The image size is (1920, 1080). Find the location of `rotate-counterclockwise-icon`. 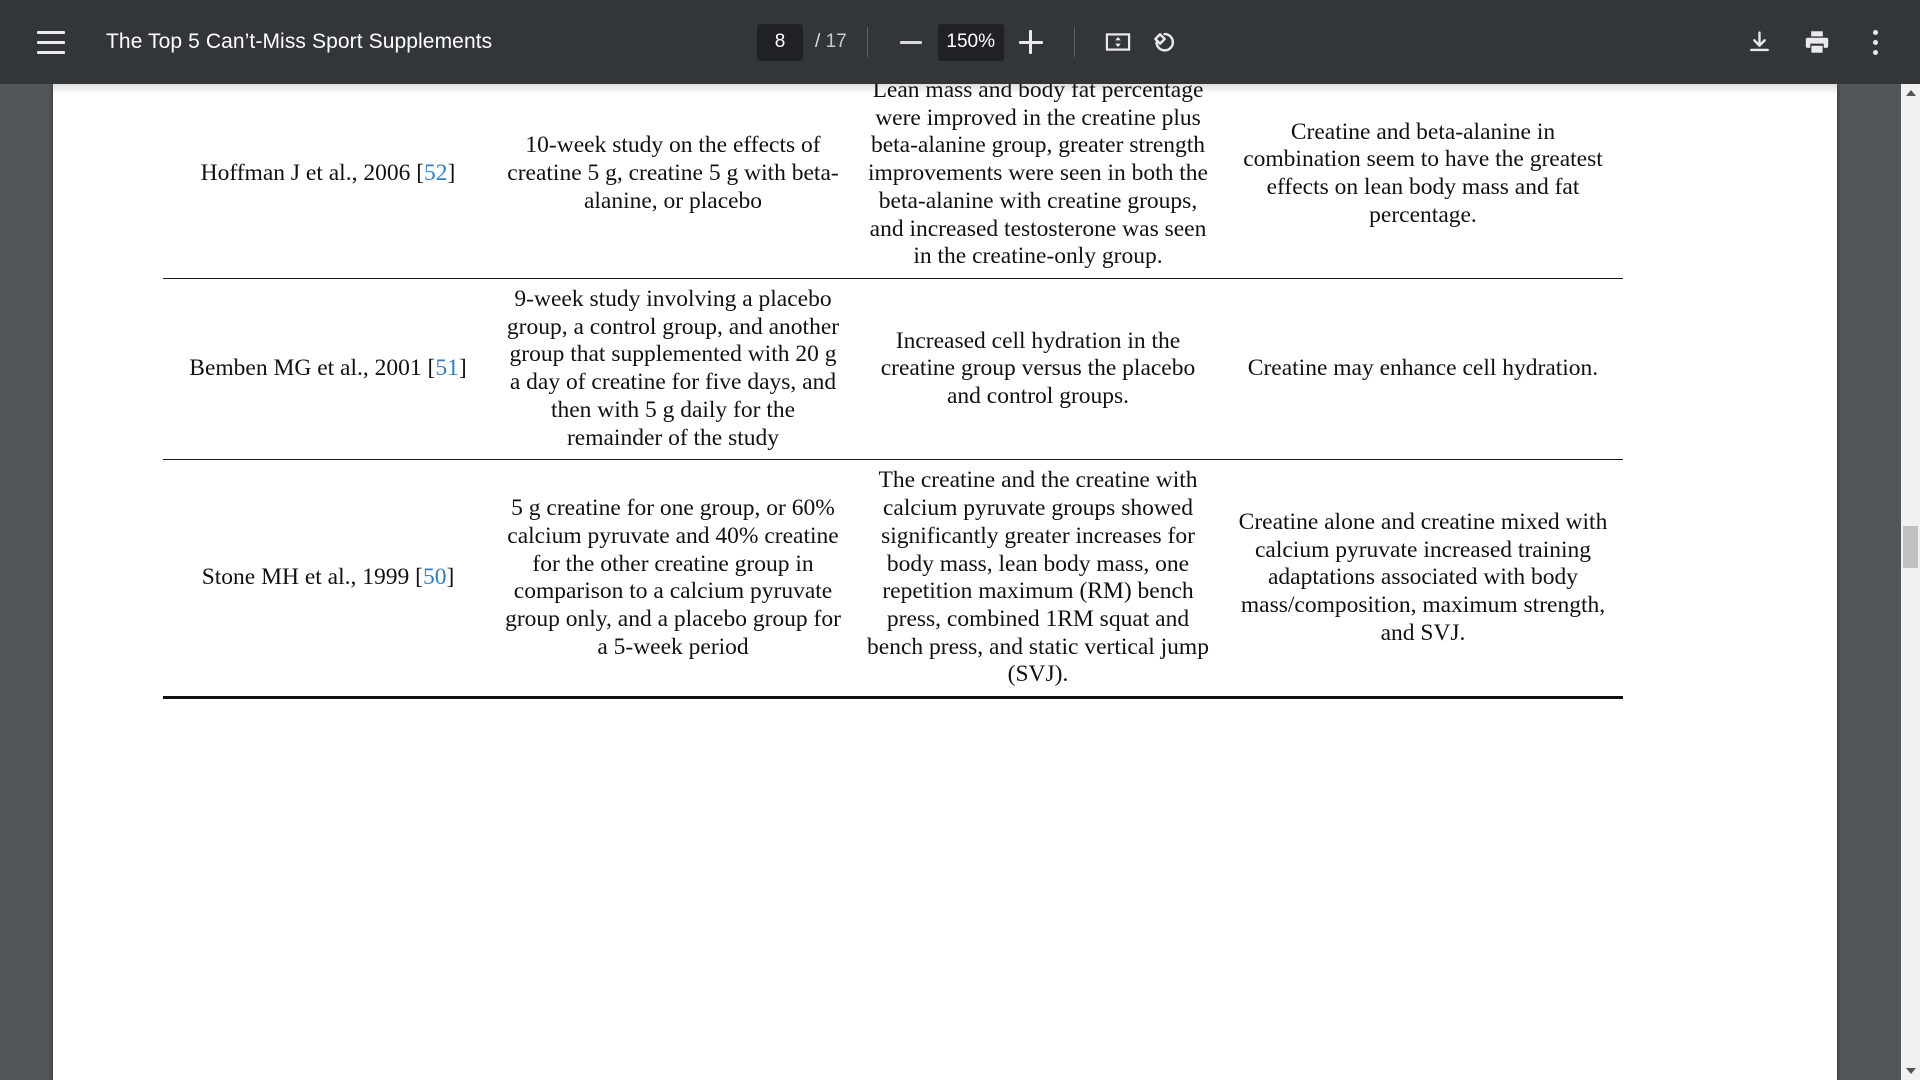

rotate-counterclockwise-icon is located at coordinates (1163, 42).